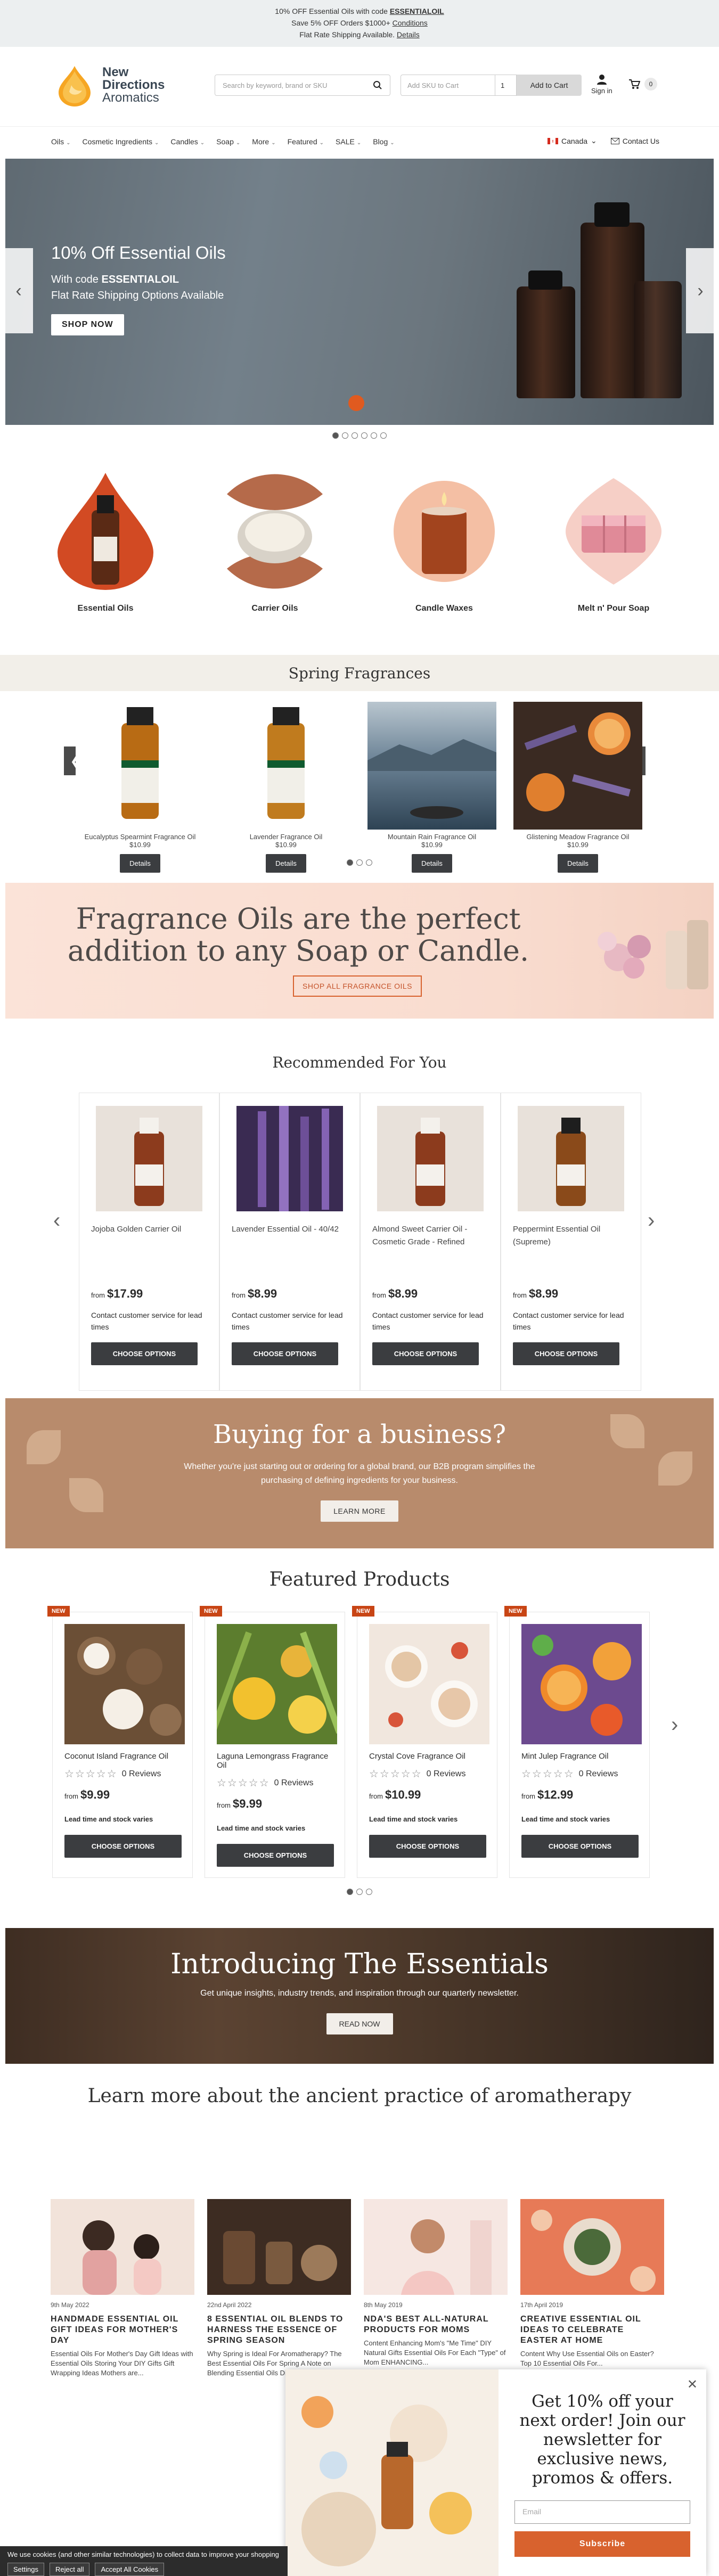  Describe the element at coordinates (61, 141) in the screenshot. I see `nav-item-oils: Oils ⌄` at that location.